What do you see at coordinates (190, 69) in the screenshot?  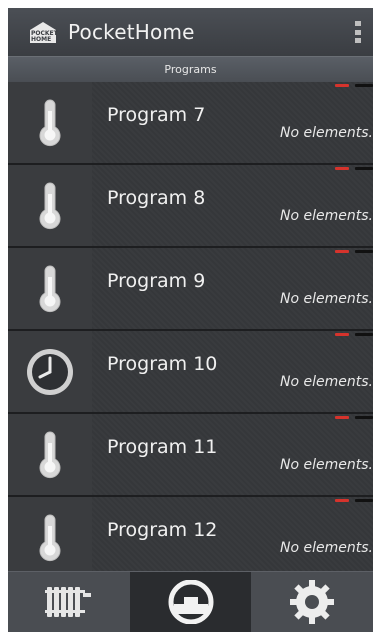 I see `section-header: Programs` at bounding box center [190, 69].